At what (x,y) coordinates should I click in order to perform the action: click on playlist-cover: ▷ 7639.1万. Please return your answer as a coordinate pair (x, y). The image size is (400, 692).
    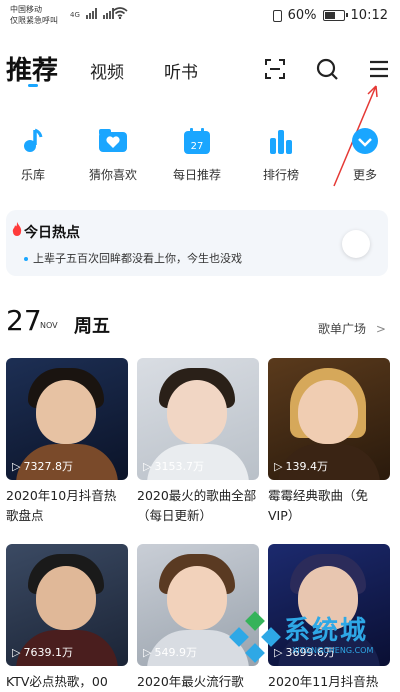
    Looking at the image, I should click on (67, 605).